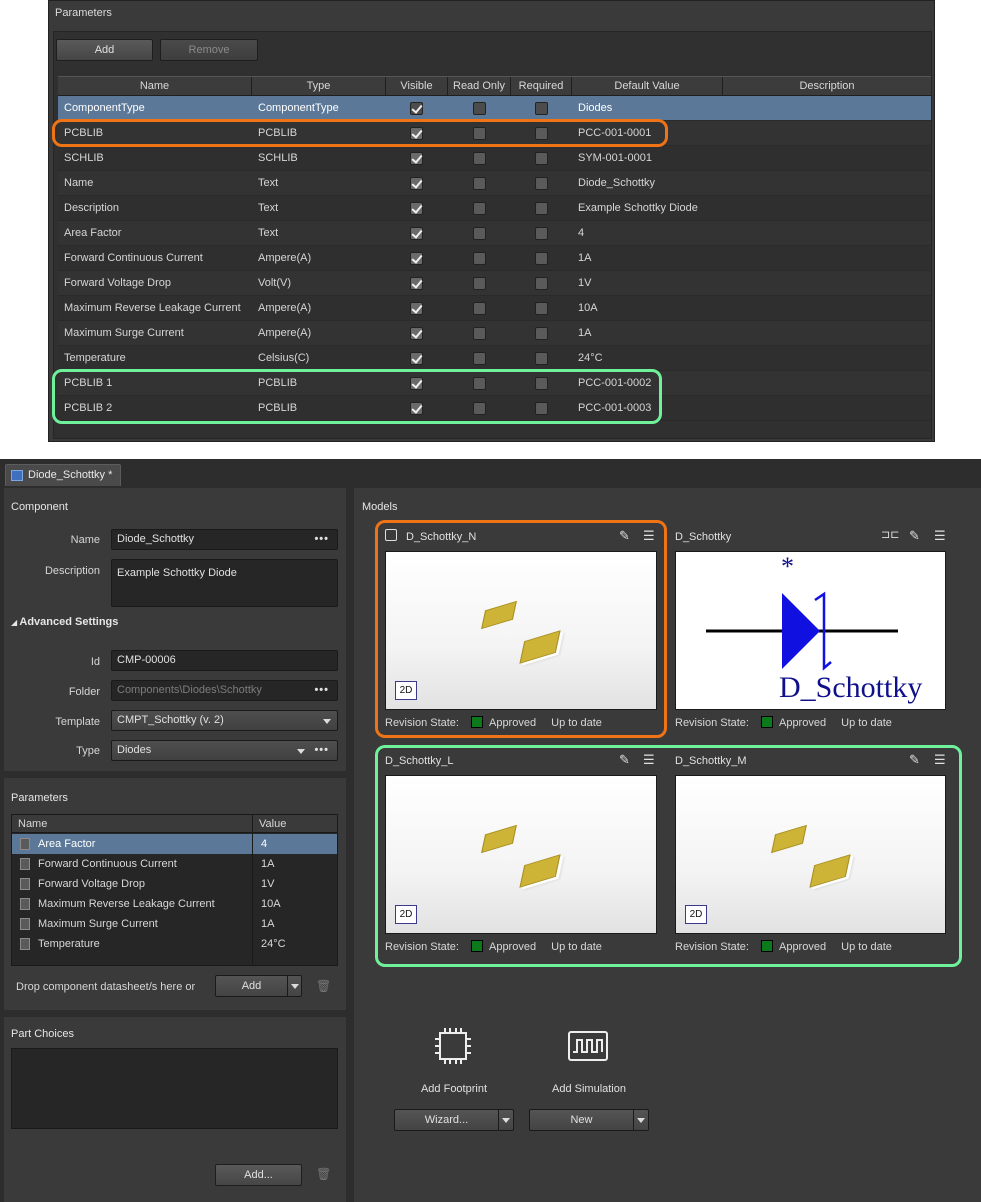  I want to click on table-row: Temperature Celsius(C) 24°C, so click(494, 358).